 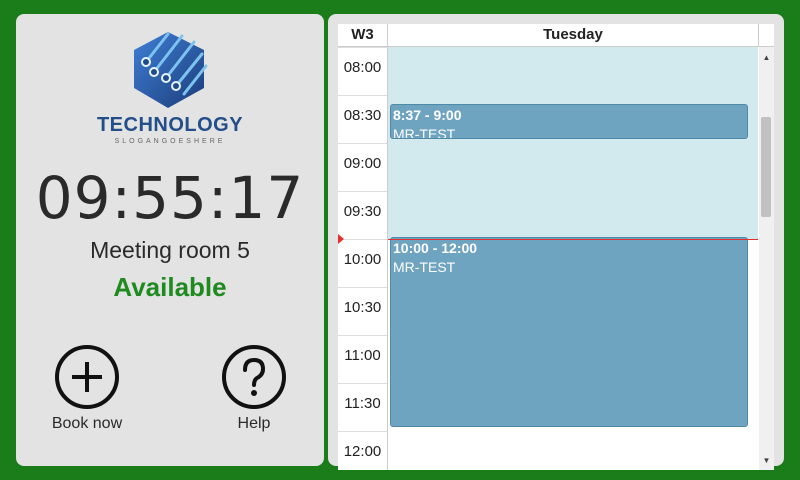 What do you see at coordinates (170, 125) in the screenshot?
I see `logo-title: TECHNOLOGY` at bounding box center [170, 125].